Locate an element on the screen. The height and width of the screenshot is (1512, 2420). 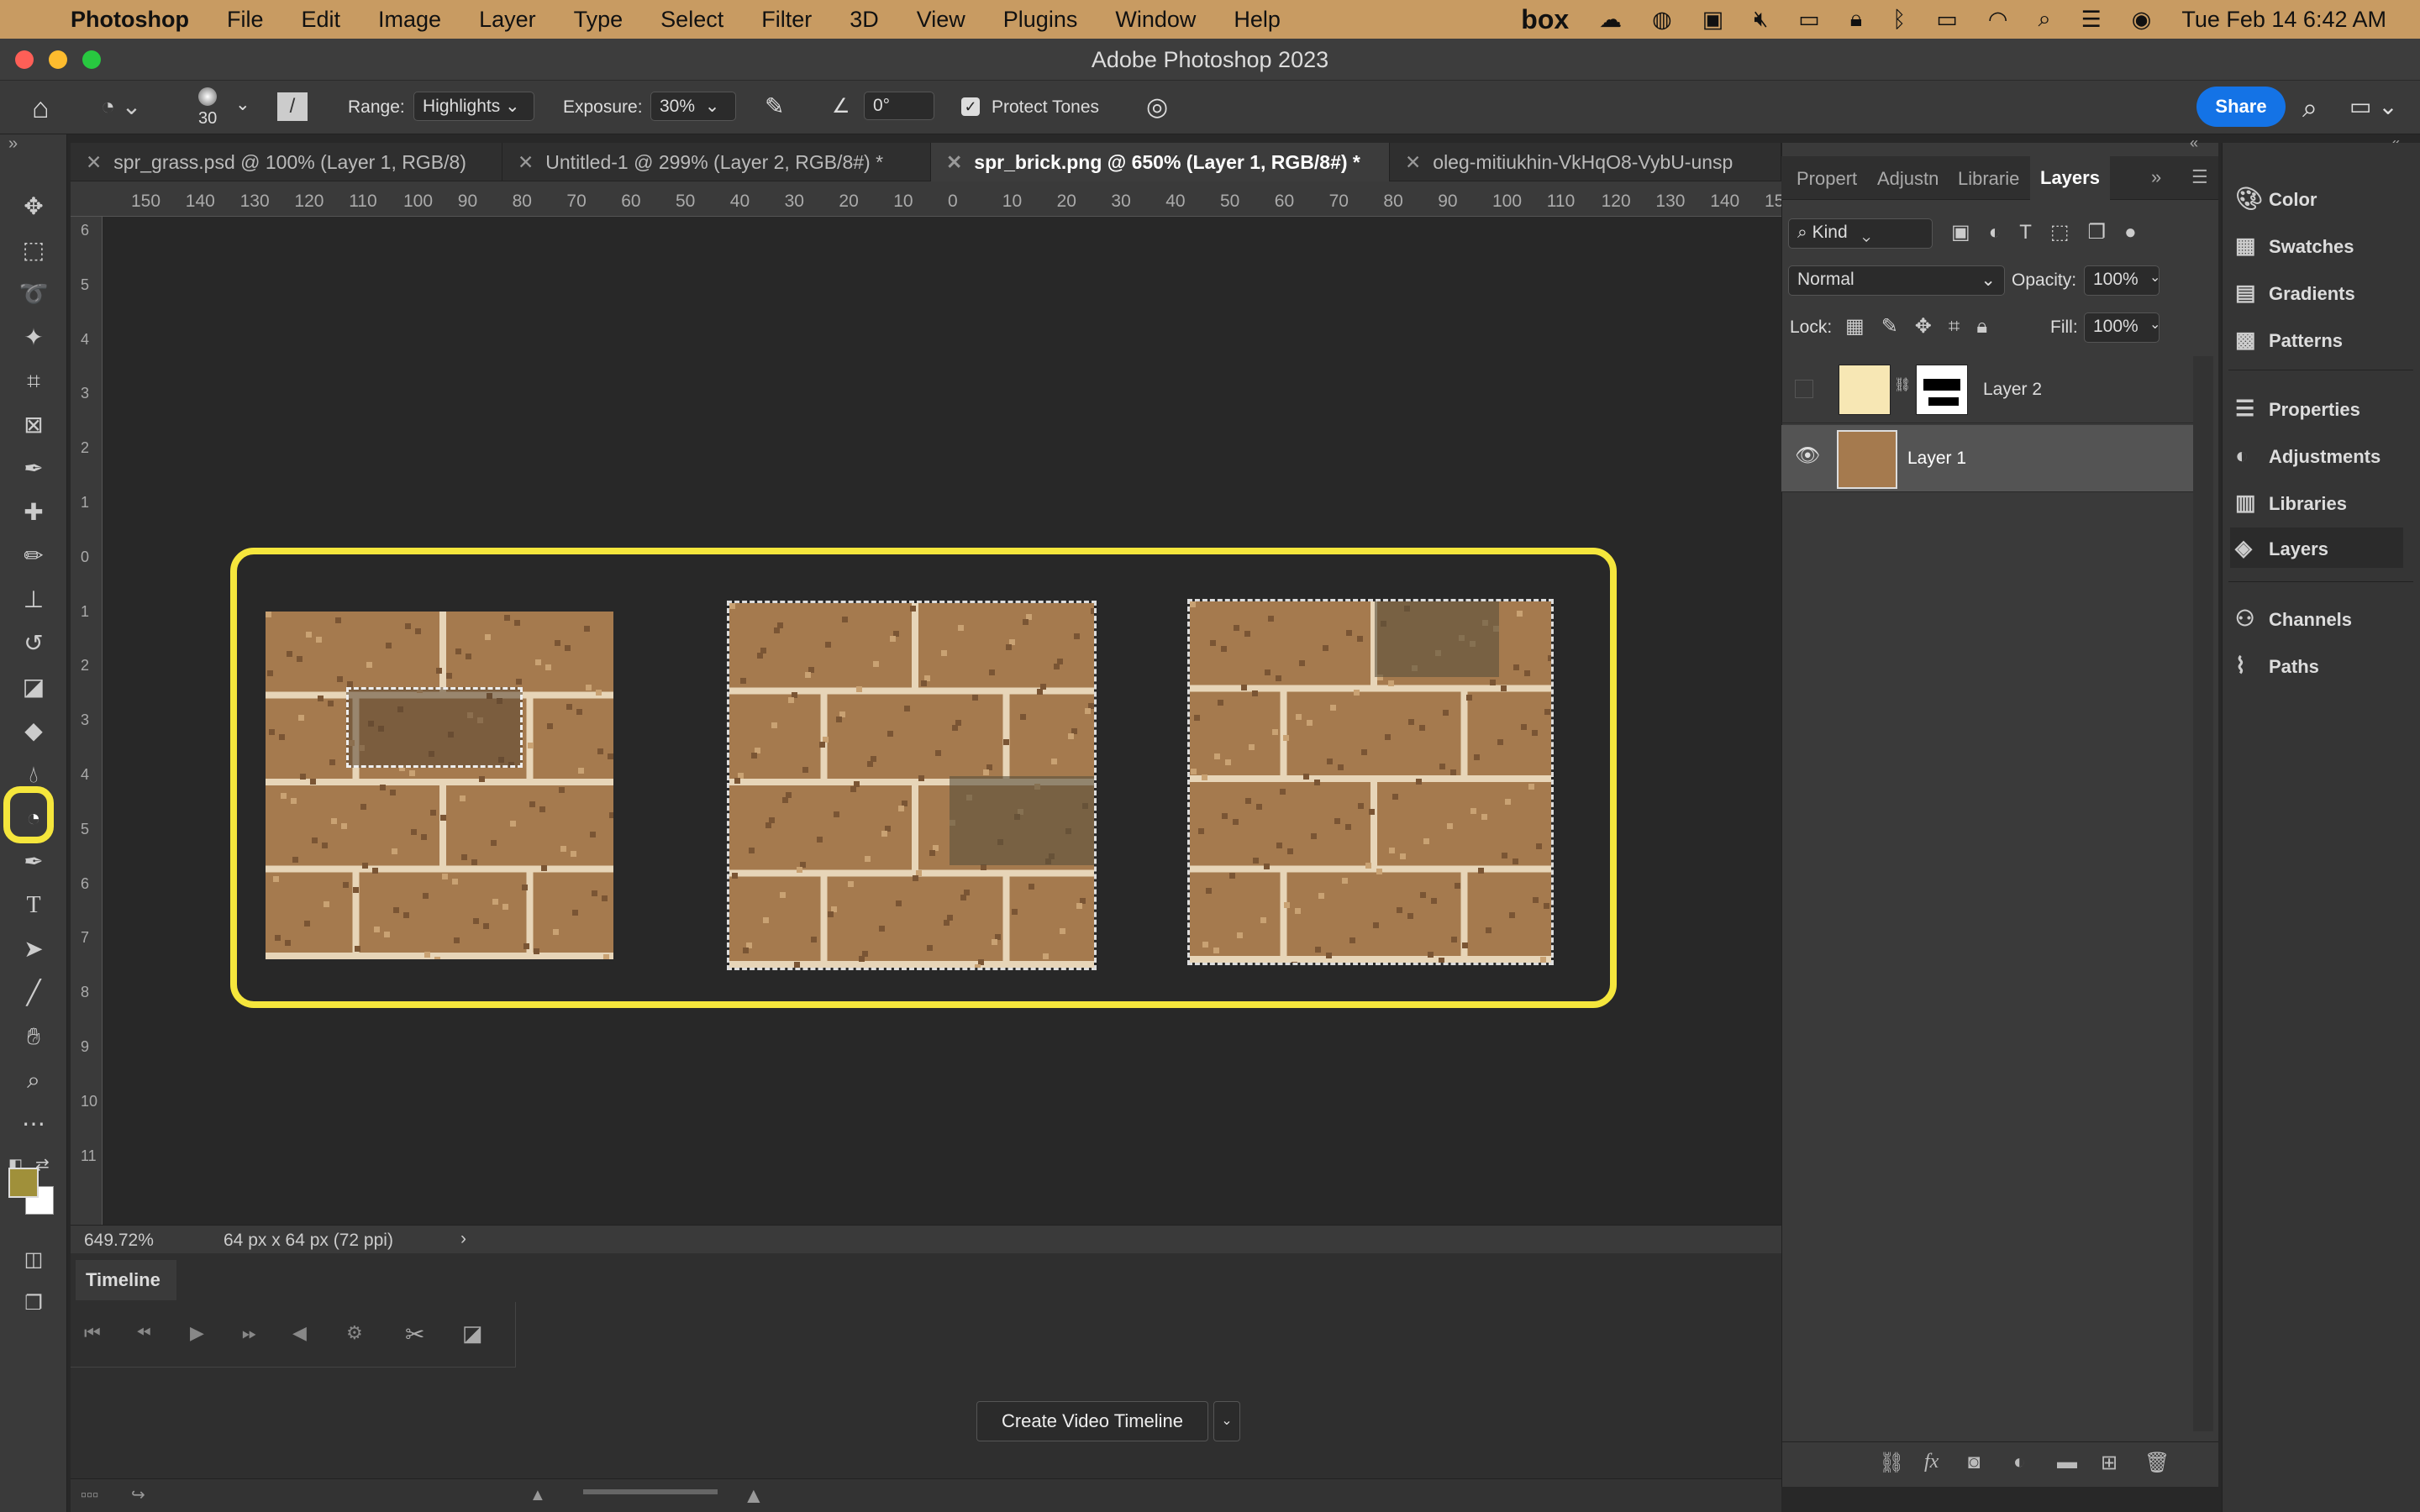
new-adjustment-icon: ◐ is located at coordinates (2020, 1462).